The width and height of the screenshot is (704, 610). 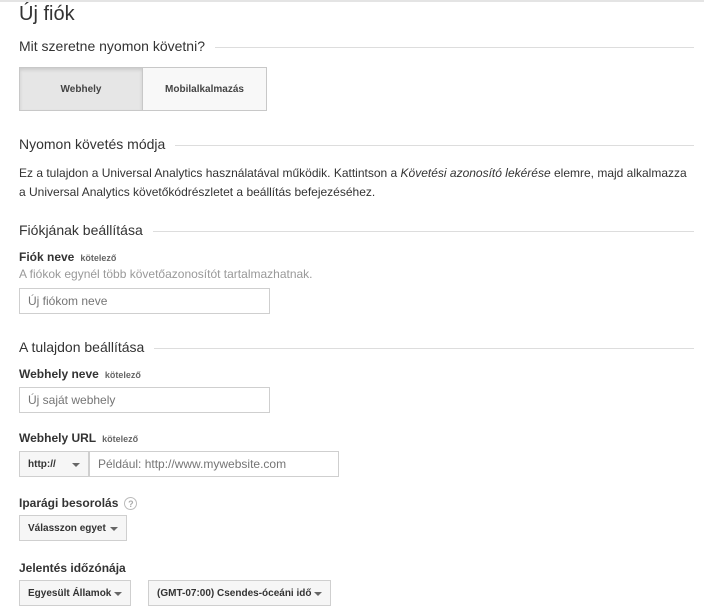 What do you see at coordinates (59, 374) in the screenshot?
I see `website-name-label: Webhely neve` at bounding box center [59, 374].